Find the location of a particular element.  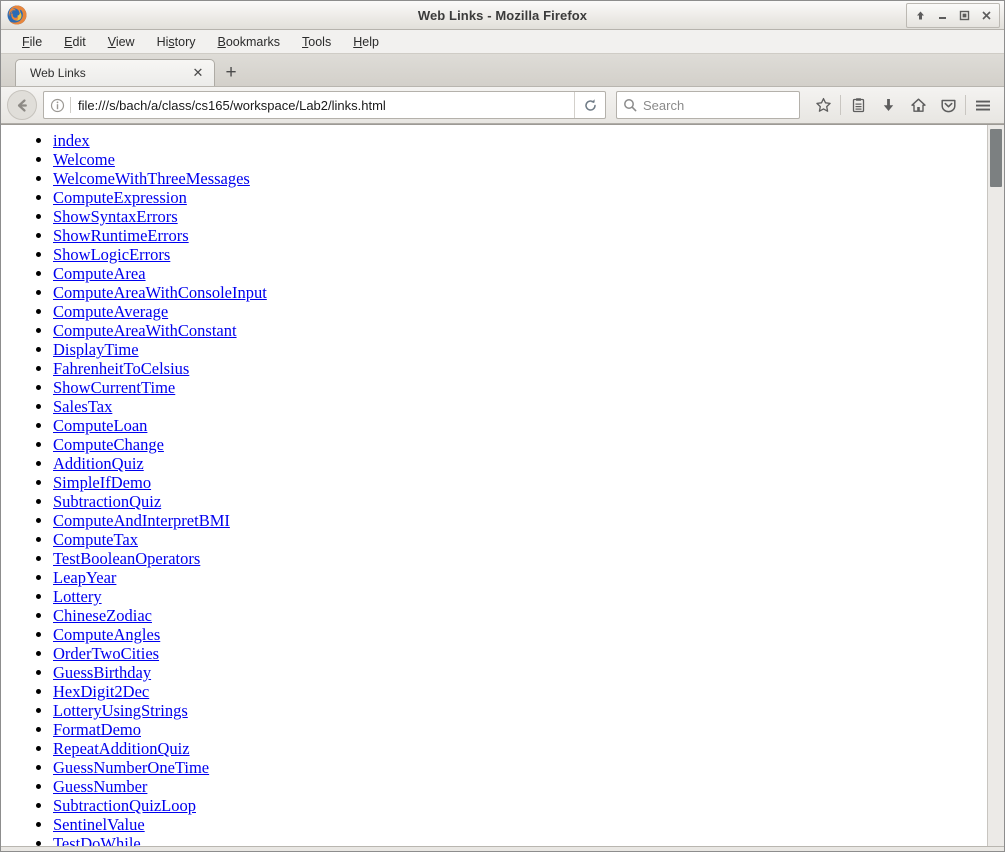

page-link: ComputeAverage is located at coordinates (110, 311).